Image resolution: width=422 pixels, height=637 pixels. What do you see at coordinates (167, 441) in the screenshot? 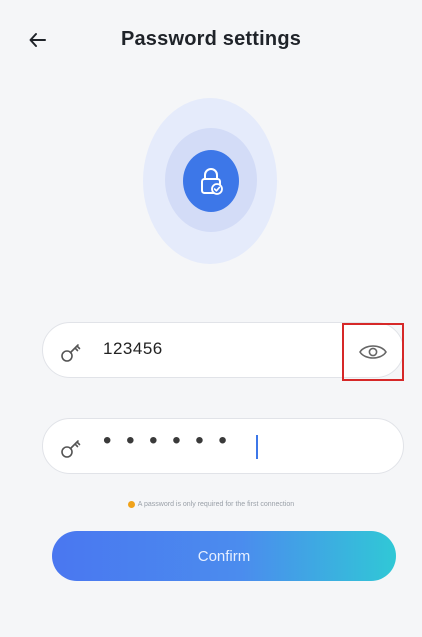
I see `masked-password-value: • • • • • •` at bounding box center [167, 441].